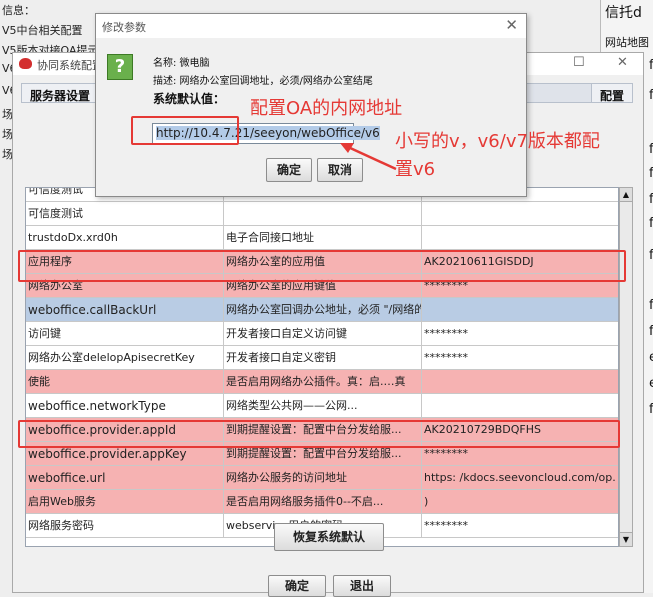 Image resolution: width=653 pixels, height=597 pixels. I want to click on dialog-titlebar: 修改参数 ✕, so click(311, 26).